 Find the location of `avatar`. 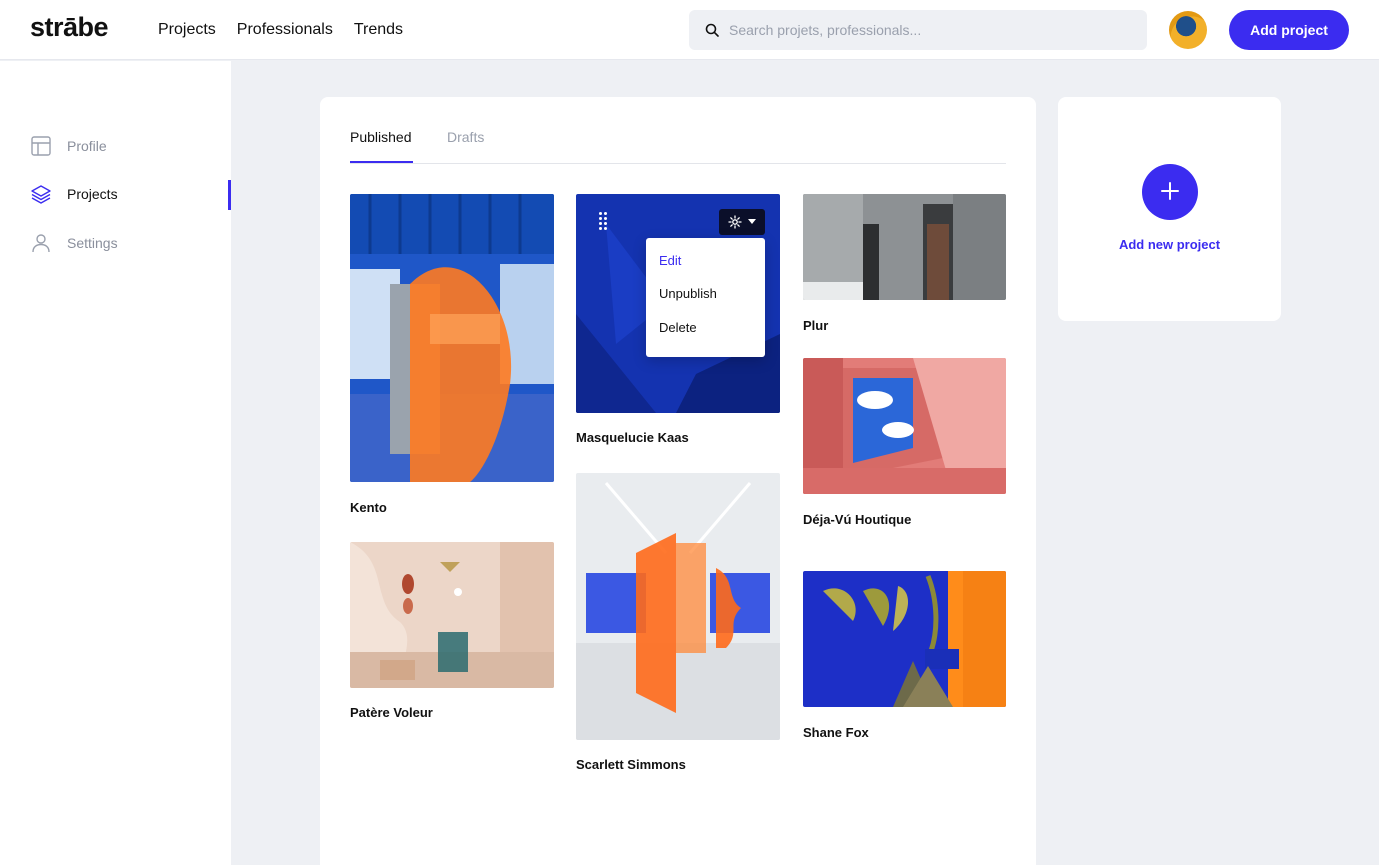

avatar is located at coordinates (1188, 30).